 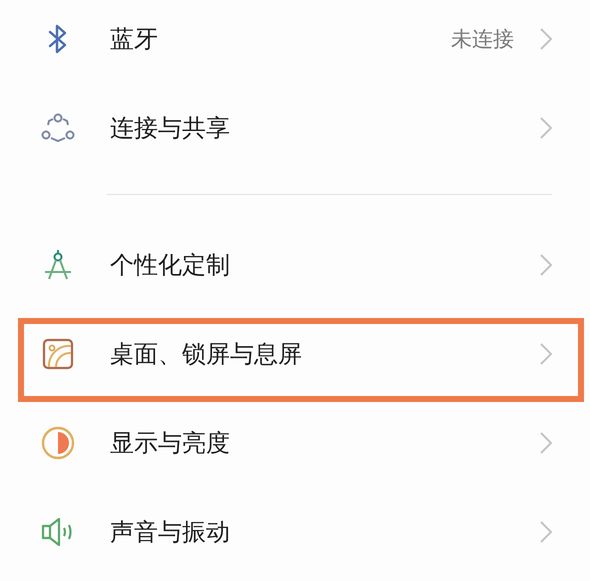 What do you see at coordinates (170, 443) in the screenshot?
I see `item-label: 显示与亮度` at bounding box center [170, 443].